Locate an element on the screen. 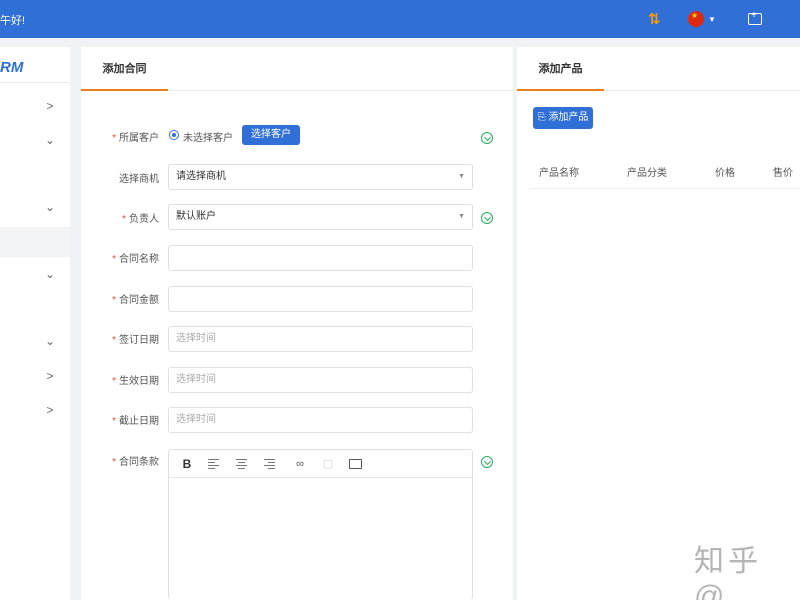 Image resolution: width=800 pixels, height=600 pixels. column-header-product-category: 产品分类 is located at coordinates (647, 173).